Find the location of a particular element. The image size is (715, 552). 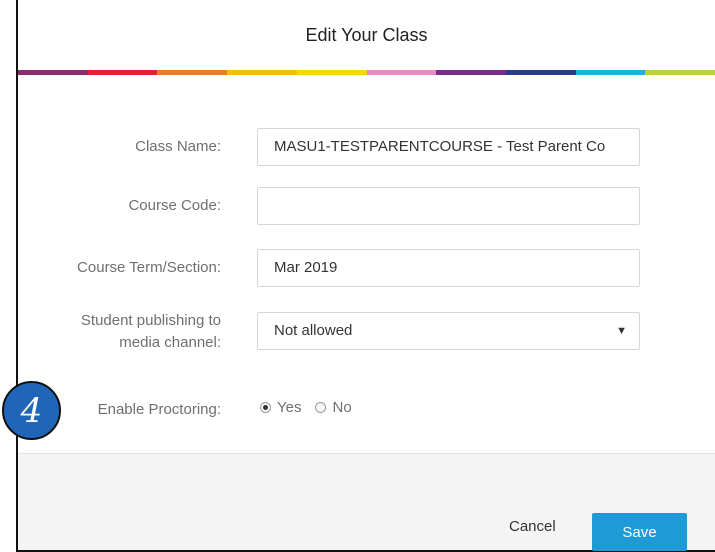

student-publishing-label-line1: Student publishing to is located at coordinates (150, 320).